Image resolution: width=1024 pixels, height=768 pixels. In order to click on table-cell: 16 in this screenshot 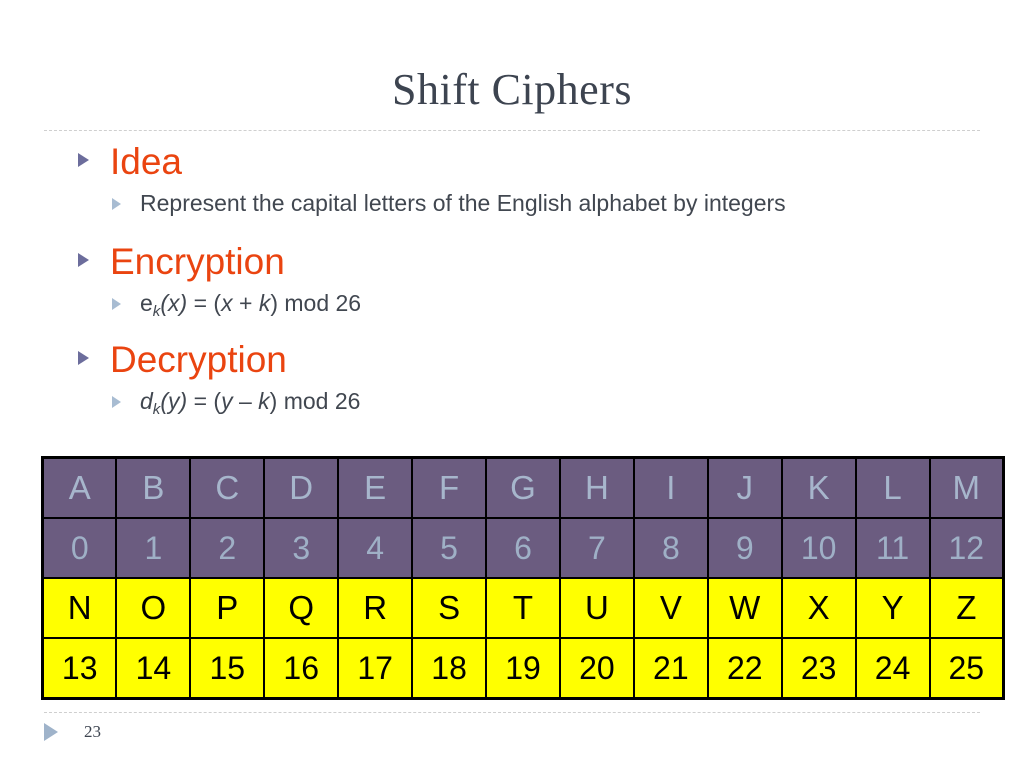, I will do `click(301, 668)`.